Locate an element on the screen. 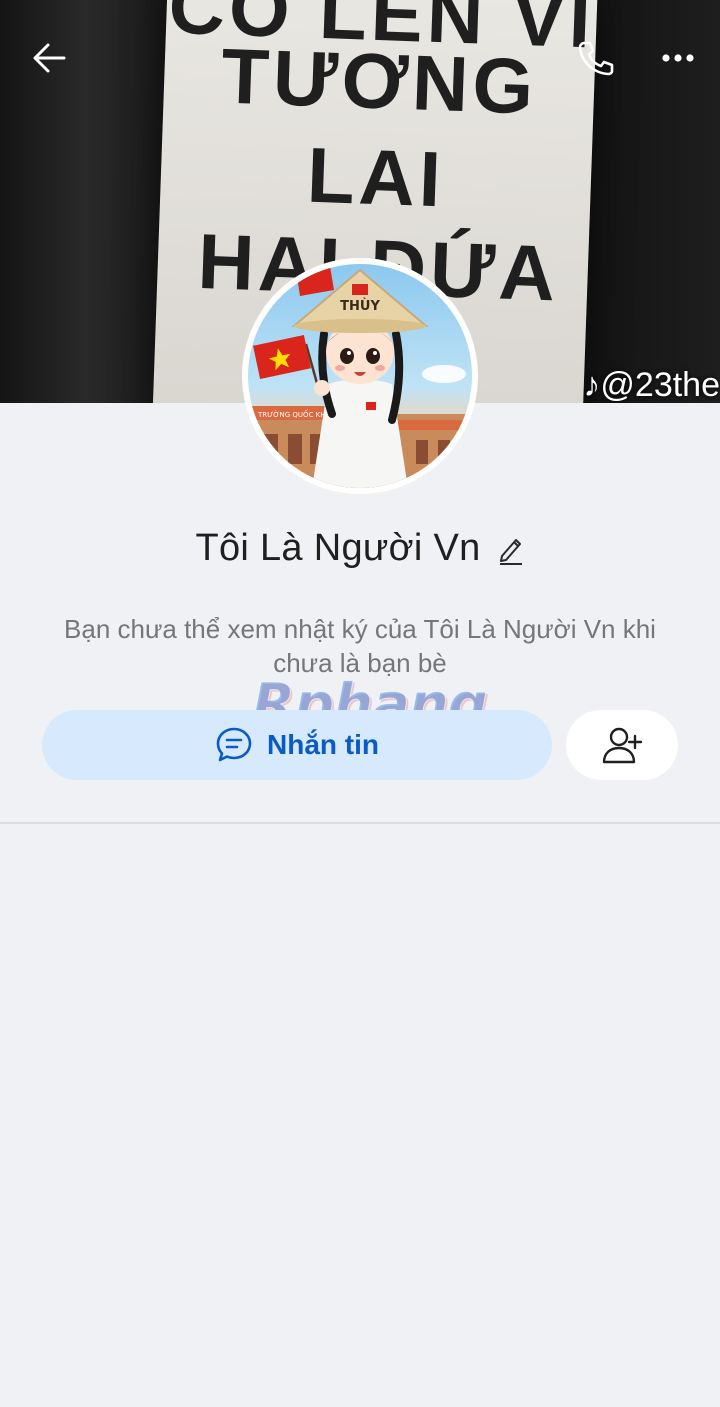 The image size is (720, 1407). edit-pencil-icon is located at coordinates (511, 550).